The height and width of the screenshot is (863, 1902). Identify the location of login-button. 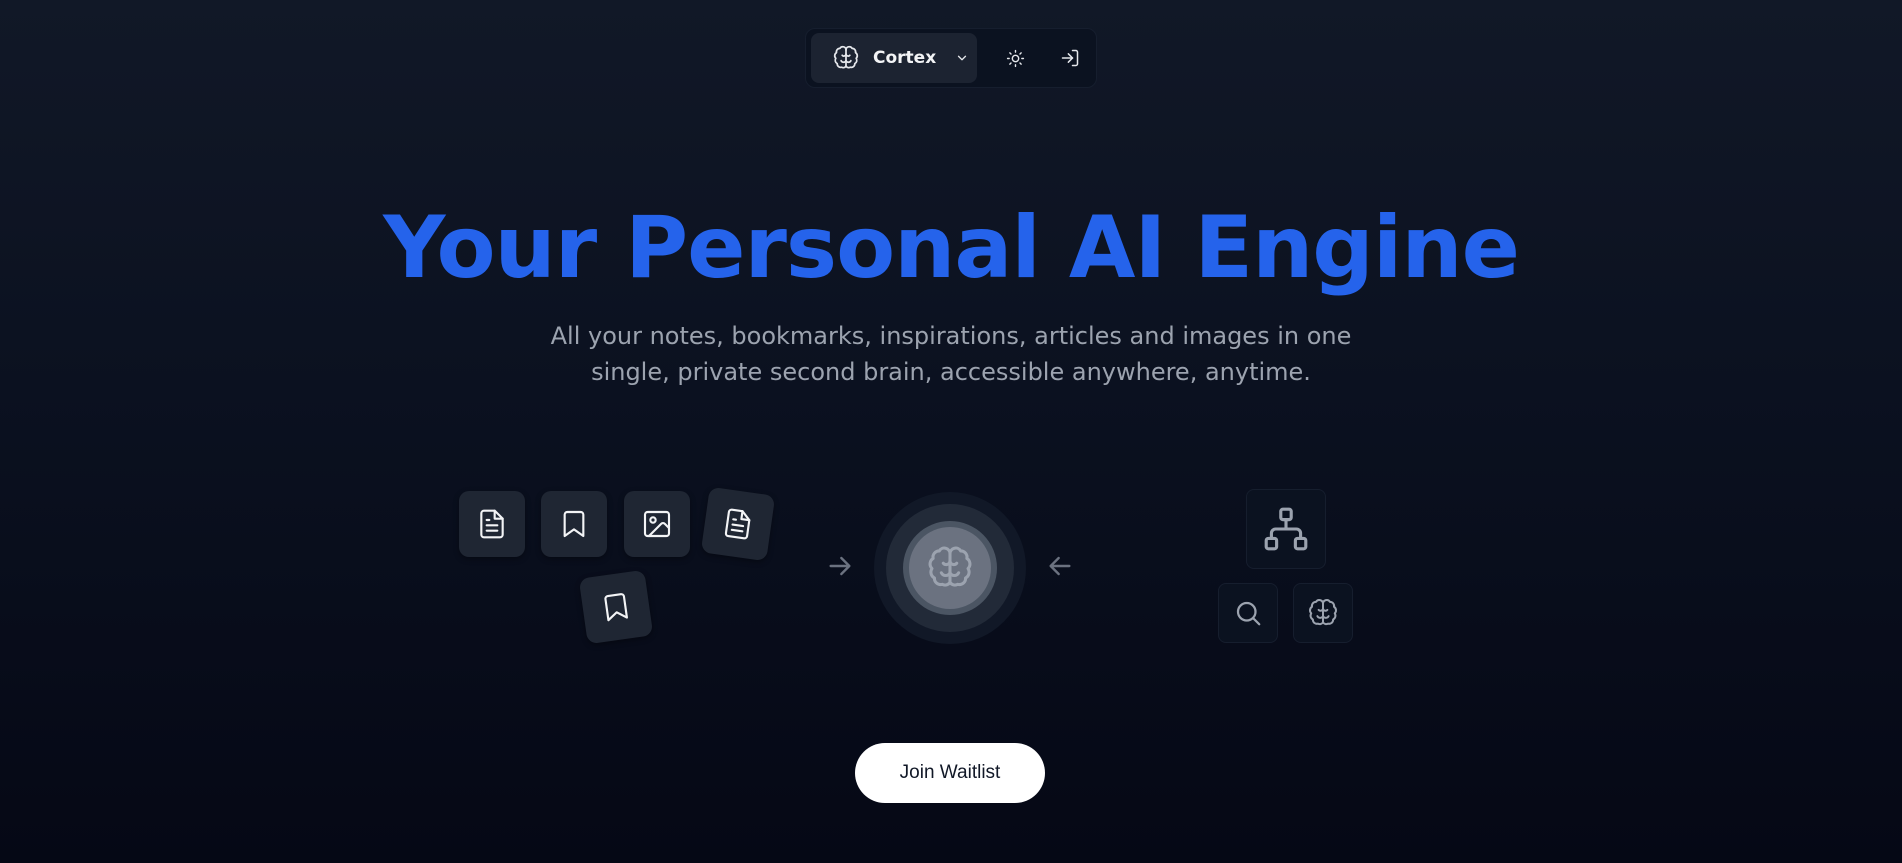
(1070, 58).